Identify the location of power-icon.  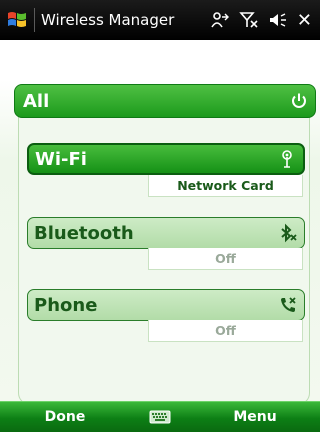
(299, 101).